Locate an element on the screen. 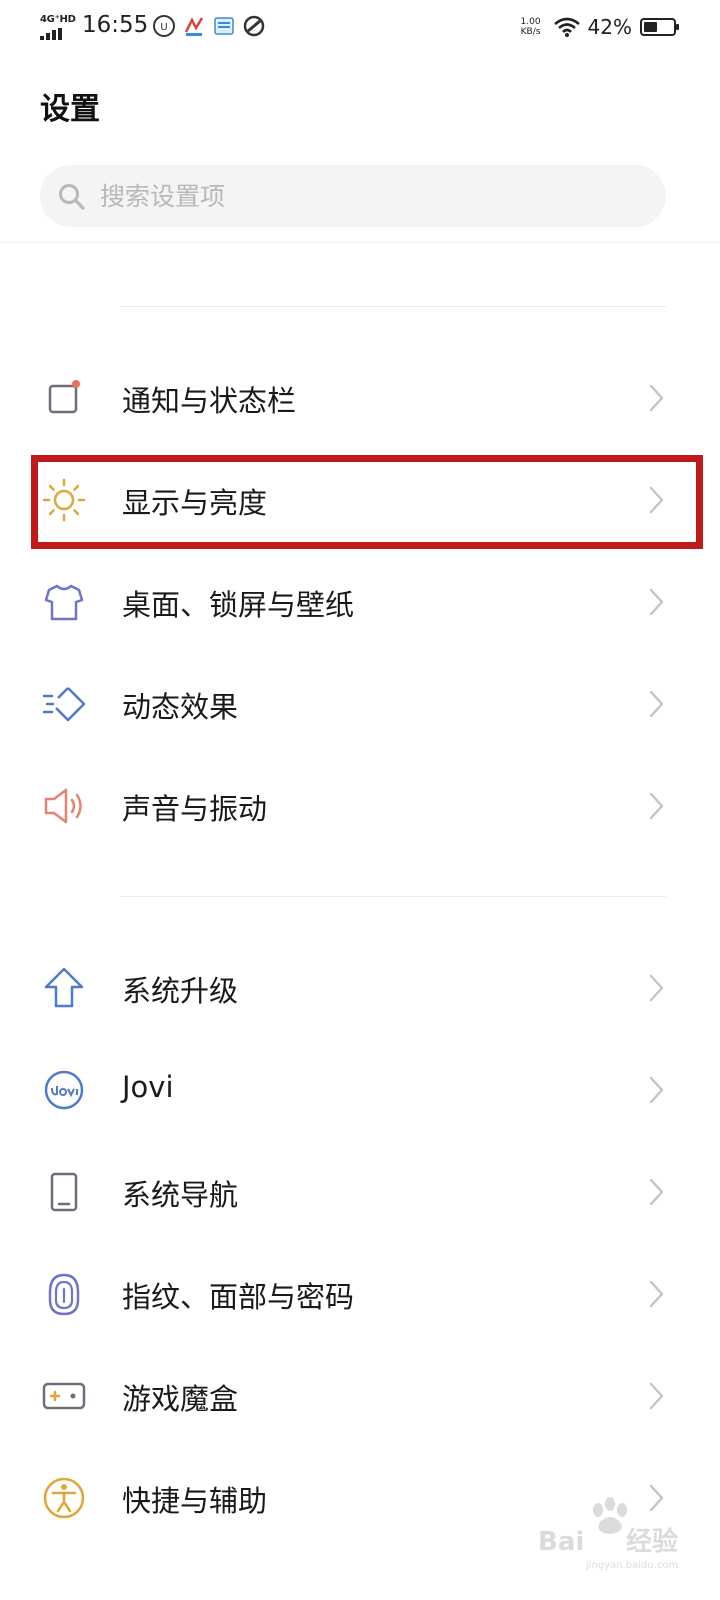 Image resolution: width=720 pixels, height=1600 pixels. svg-text: U is located at coordinates (163, 27).